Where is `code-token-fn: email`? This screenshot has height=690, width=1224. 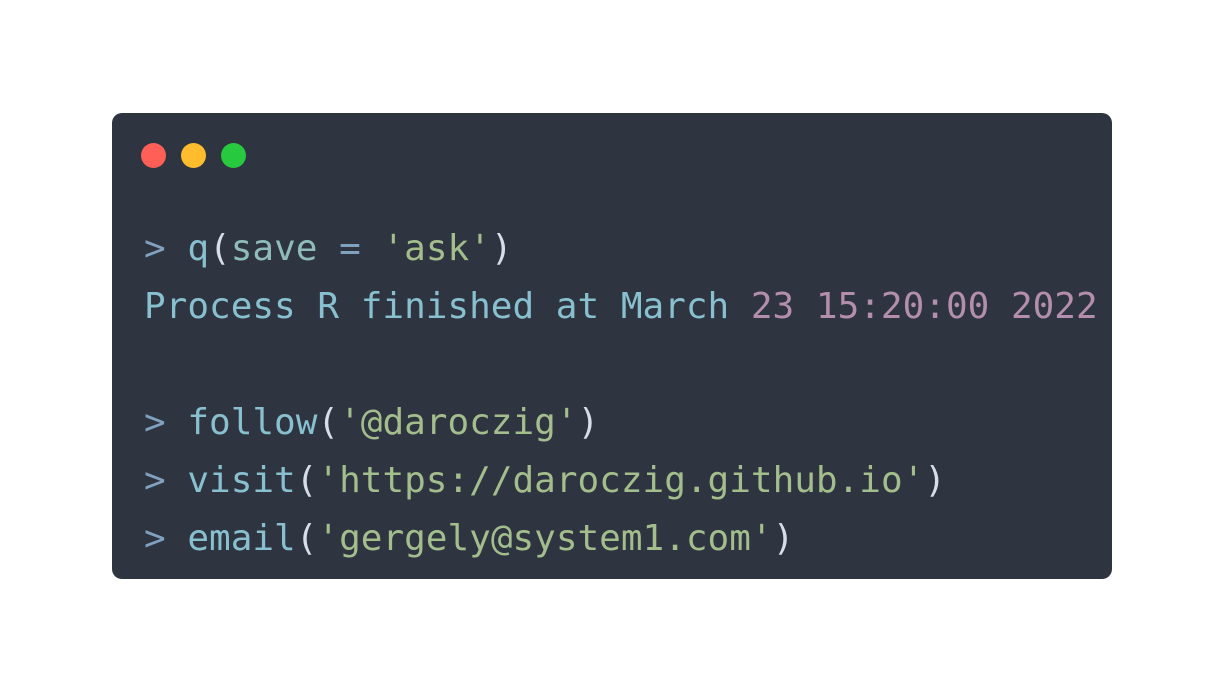
code-token-fn: email is located at coordinates (241, 538).